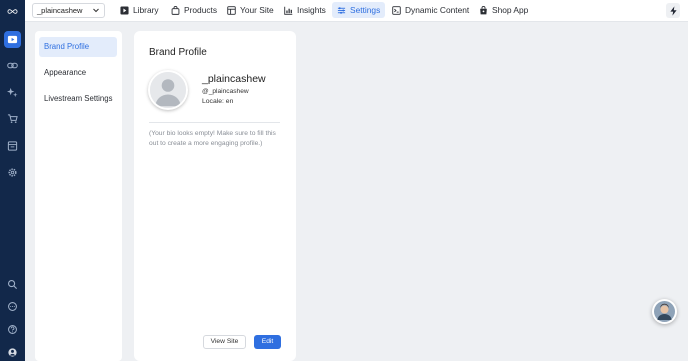  What do you see at coordinates (12, 306) in the screenshot?
I see `chat-icon` at bounding box center [12, 306].